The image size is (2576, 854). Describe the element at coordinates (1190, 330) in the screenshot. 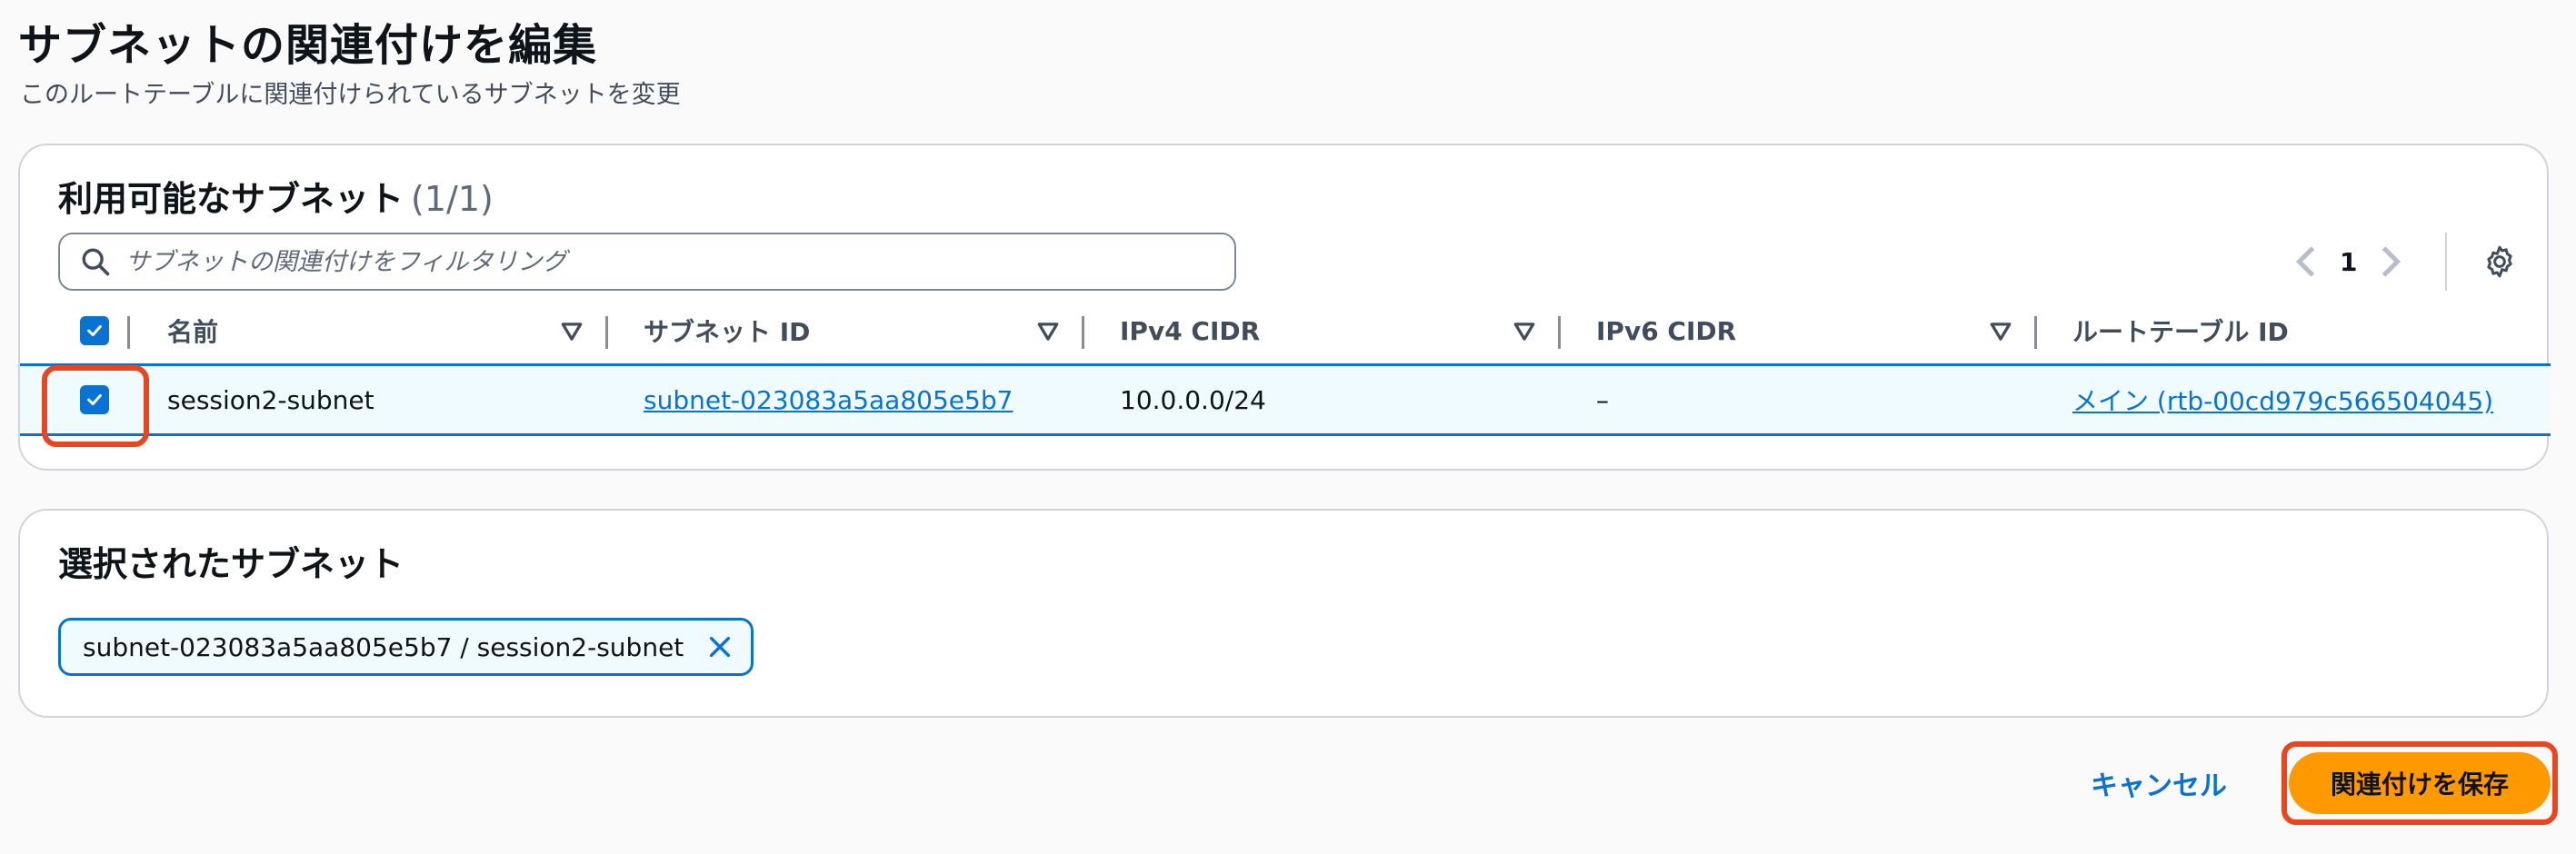

I see `column-header-ipv4-cidr: IPv4 CIDR` at that location.